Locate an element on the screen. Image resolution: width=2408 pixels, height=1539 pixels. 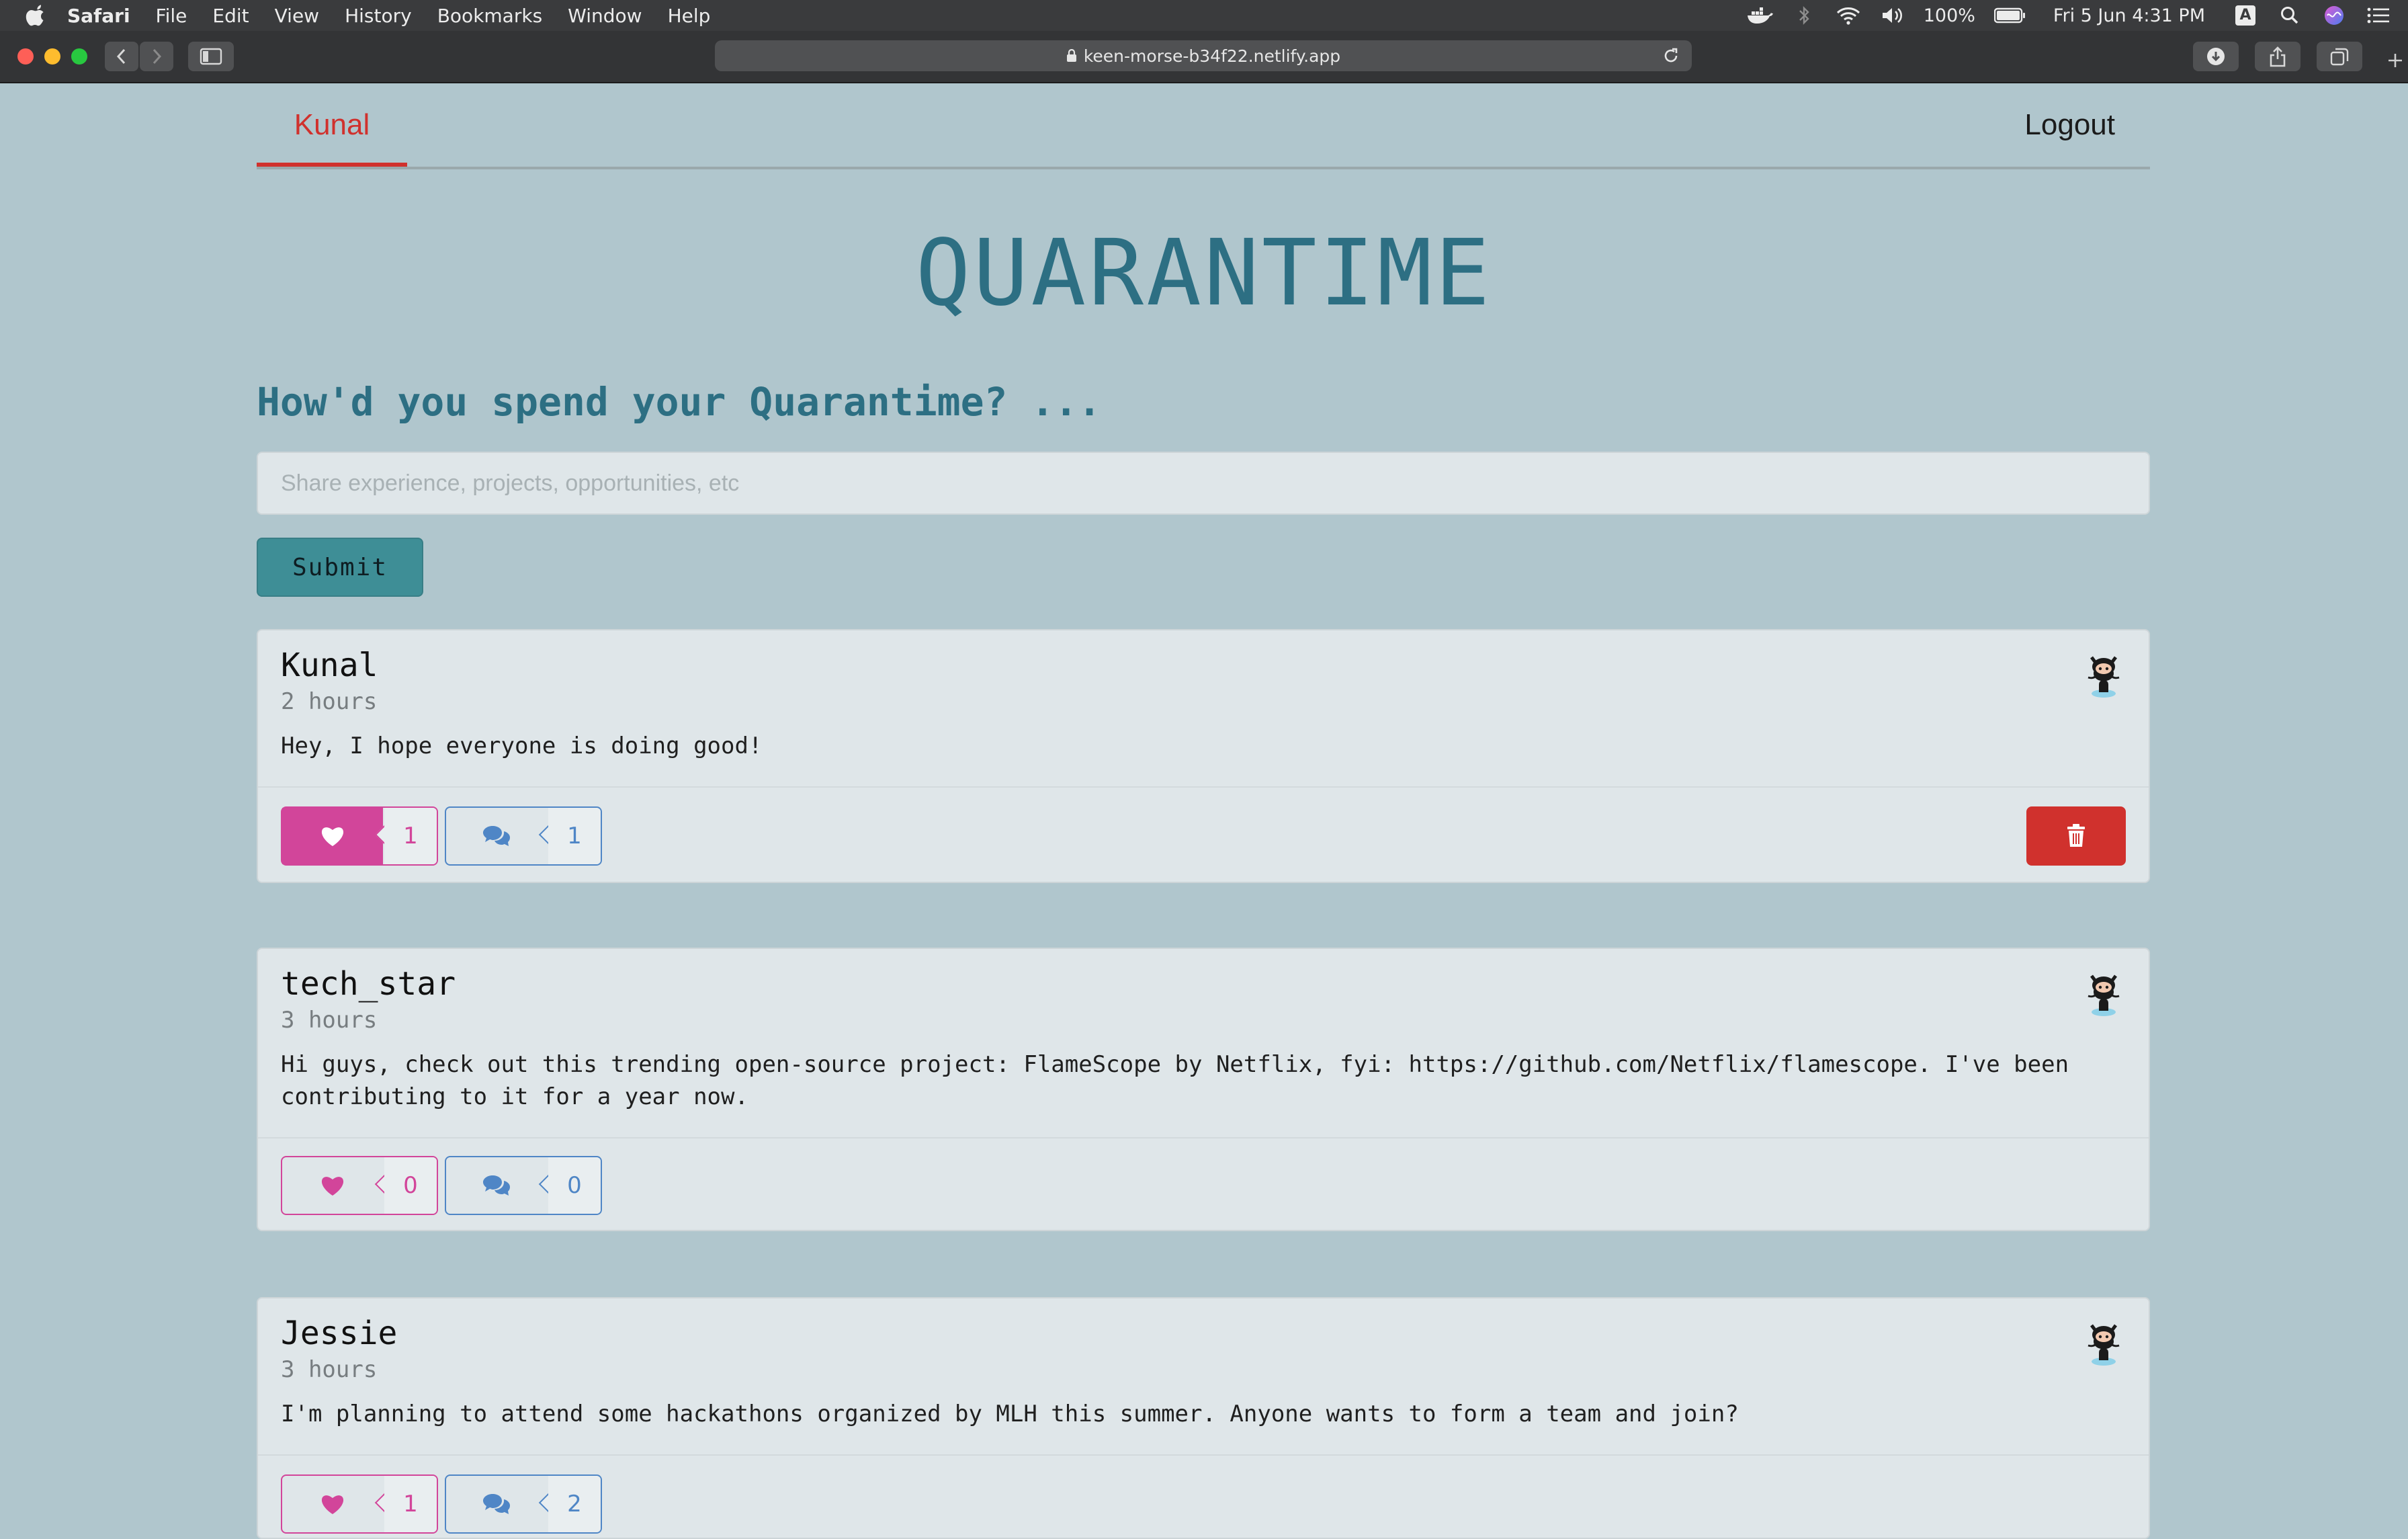
window-close-button is located at coordinates (25, 56).